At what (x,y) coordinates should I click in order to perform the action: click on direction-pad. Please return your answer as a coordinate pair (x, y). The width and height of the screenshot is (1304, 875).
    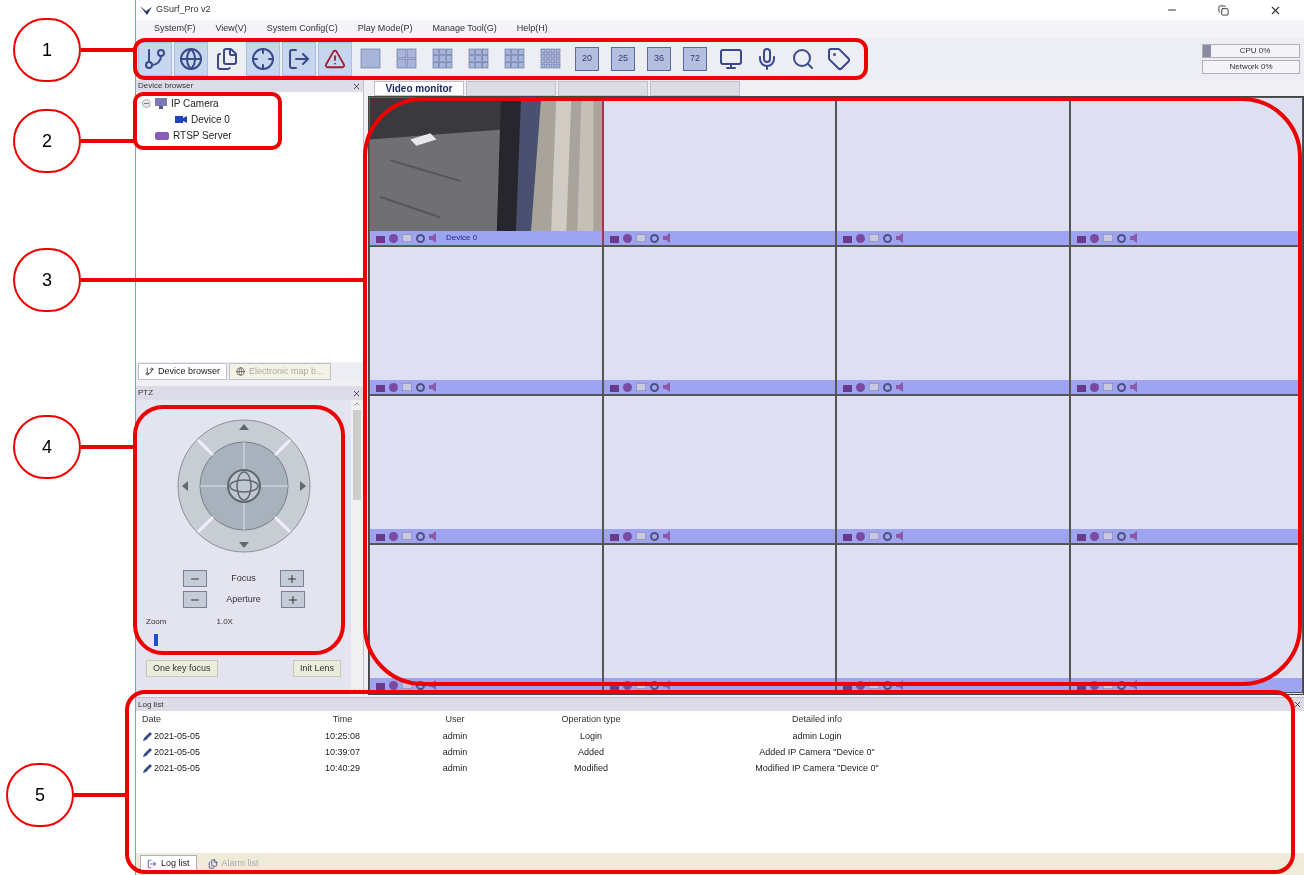
    Looking at the image, I should click on (243, 486).